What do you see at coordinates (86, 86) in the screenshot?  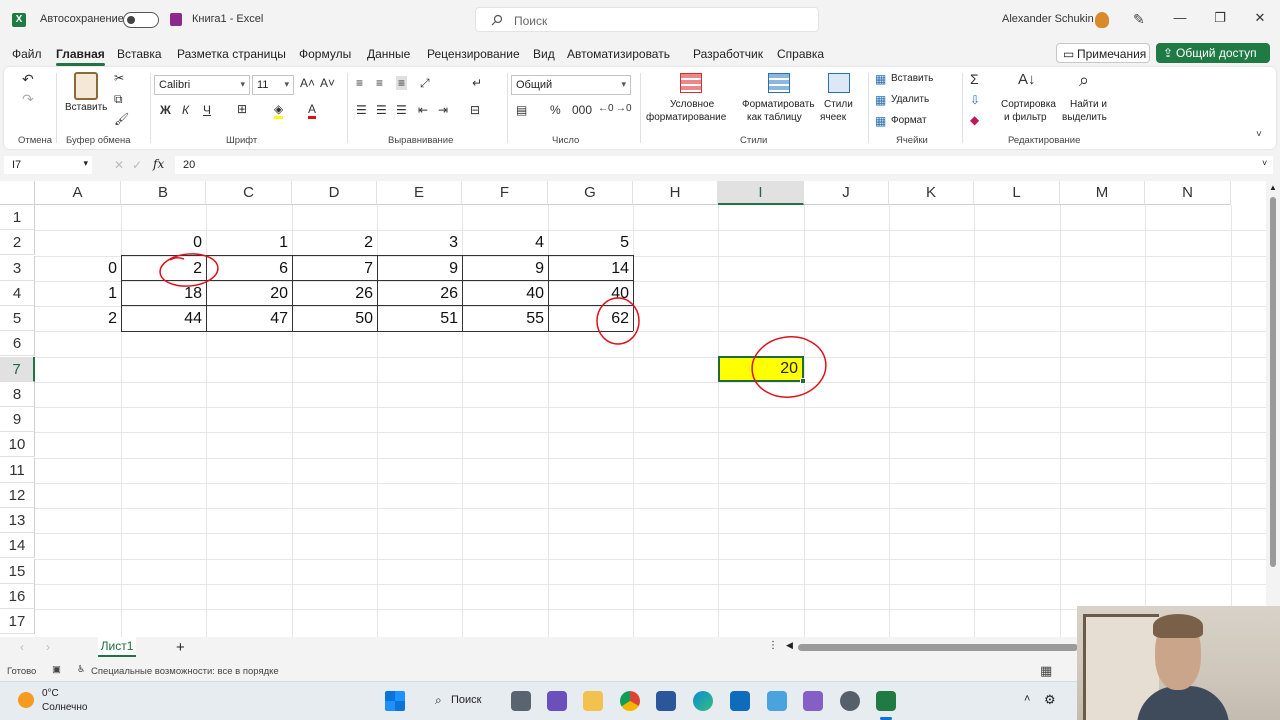 I see `paste-icon` at bounding box center [86, 86].